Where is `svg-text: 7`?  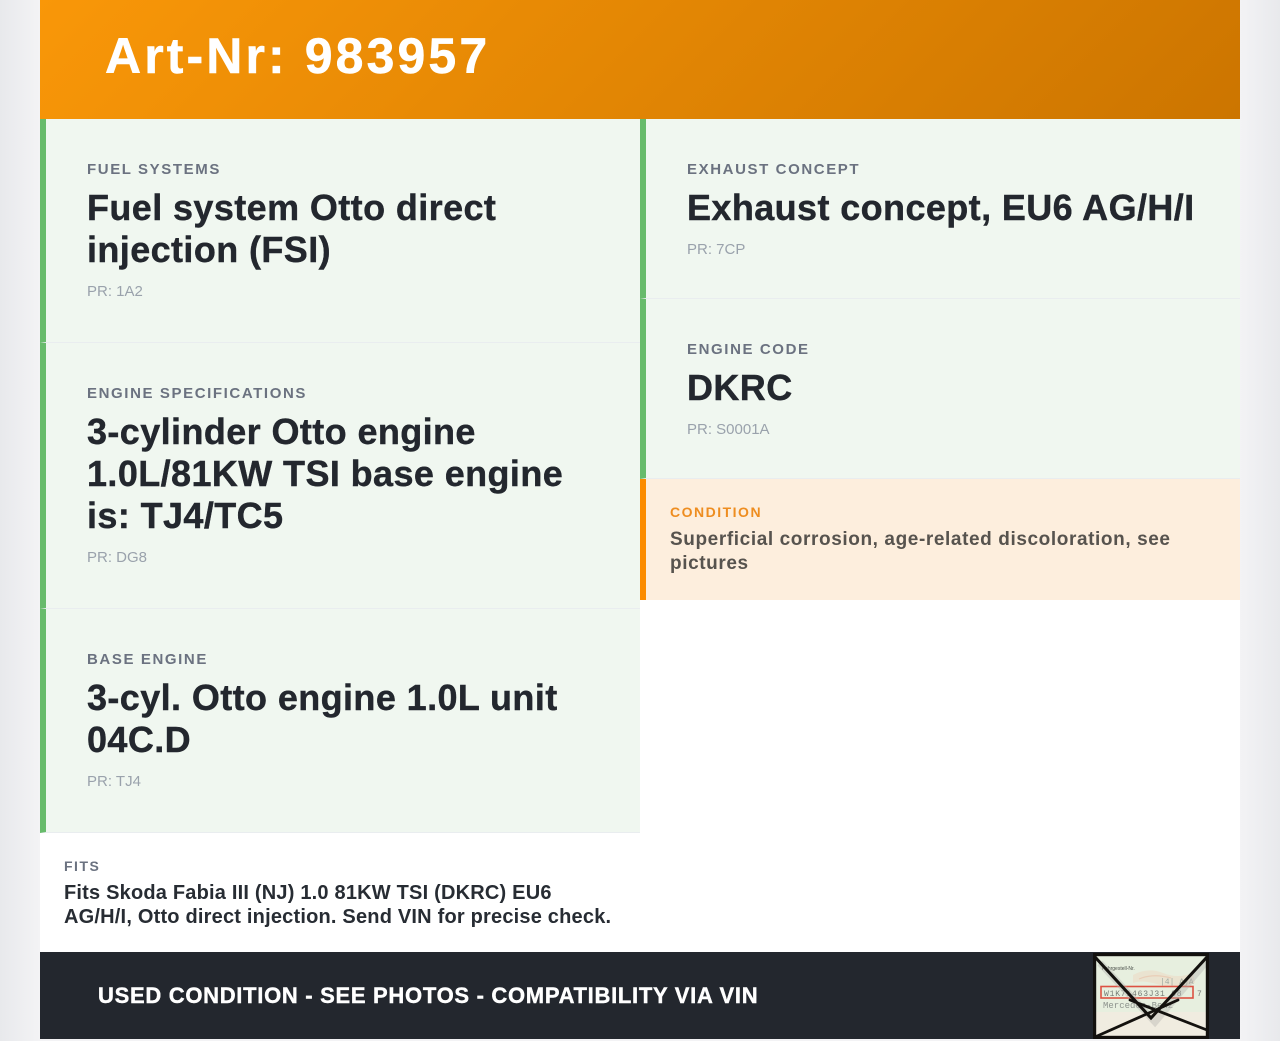
svg-text: 7 is located at coordinates (1199, 994).